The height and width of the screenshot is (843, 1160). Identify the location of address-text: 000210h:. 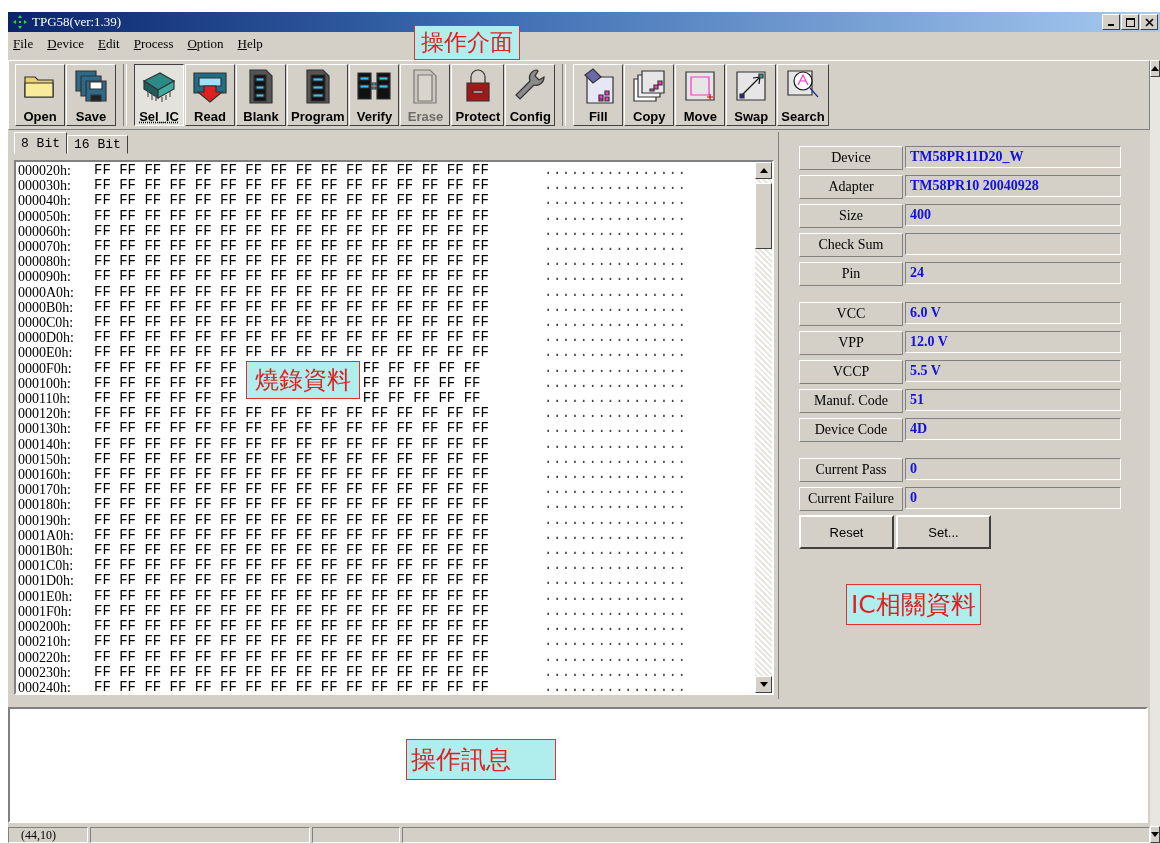
(45, 642).